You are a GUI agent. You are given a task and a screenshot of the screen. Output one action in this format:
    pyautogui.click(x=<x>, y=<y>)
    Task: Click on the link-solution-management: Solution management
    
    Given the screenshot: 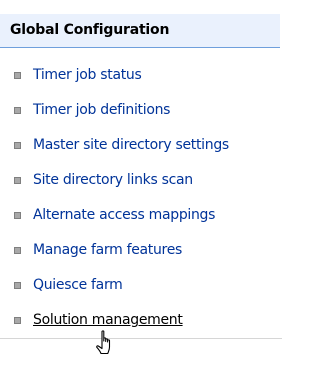 What is the action you would take?
    pyautogui.click(x=98, y=320)
    